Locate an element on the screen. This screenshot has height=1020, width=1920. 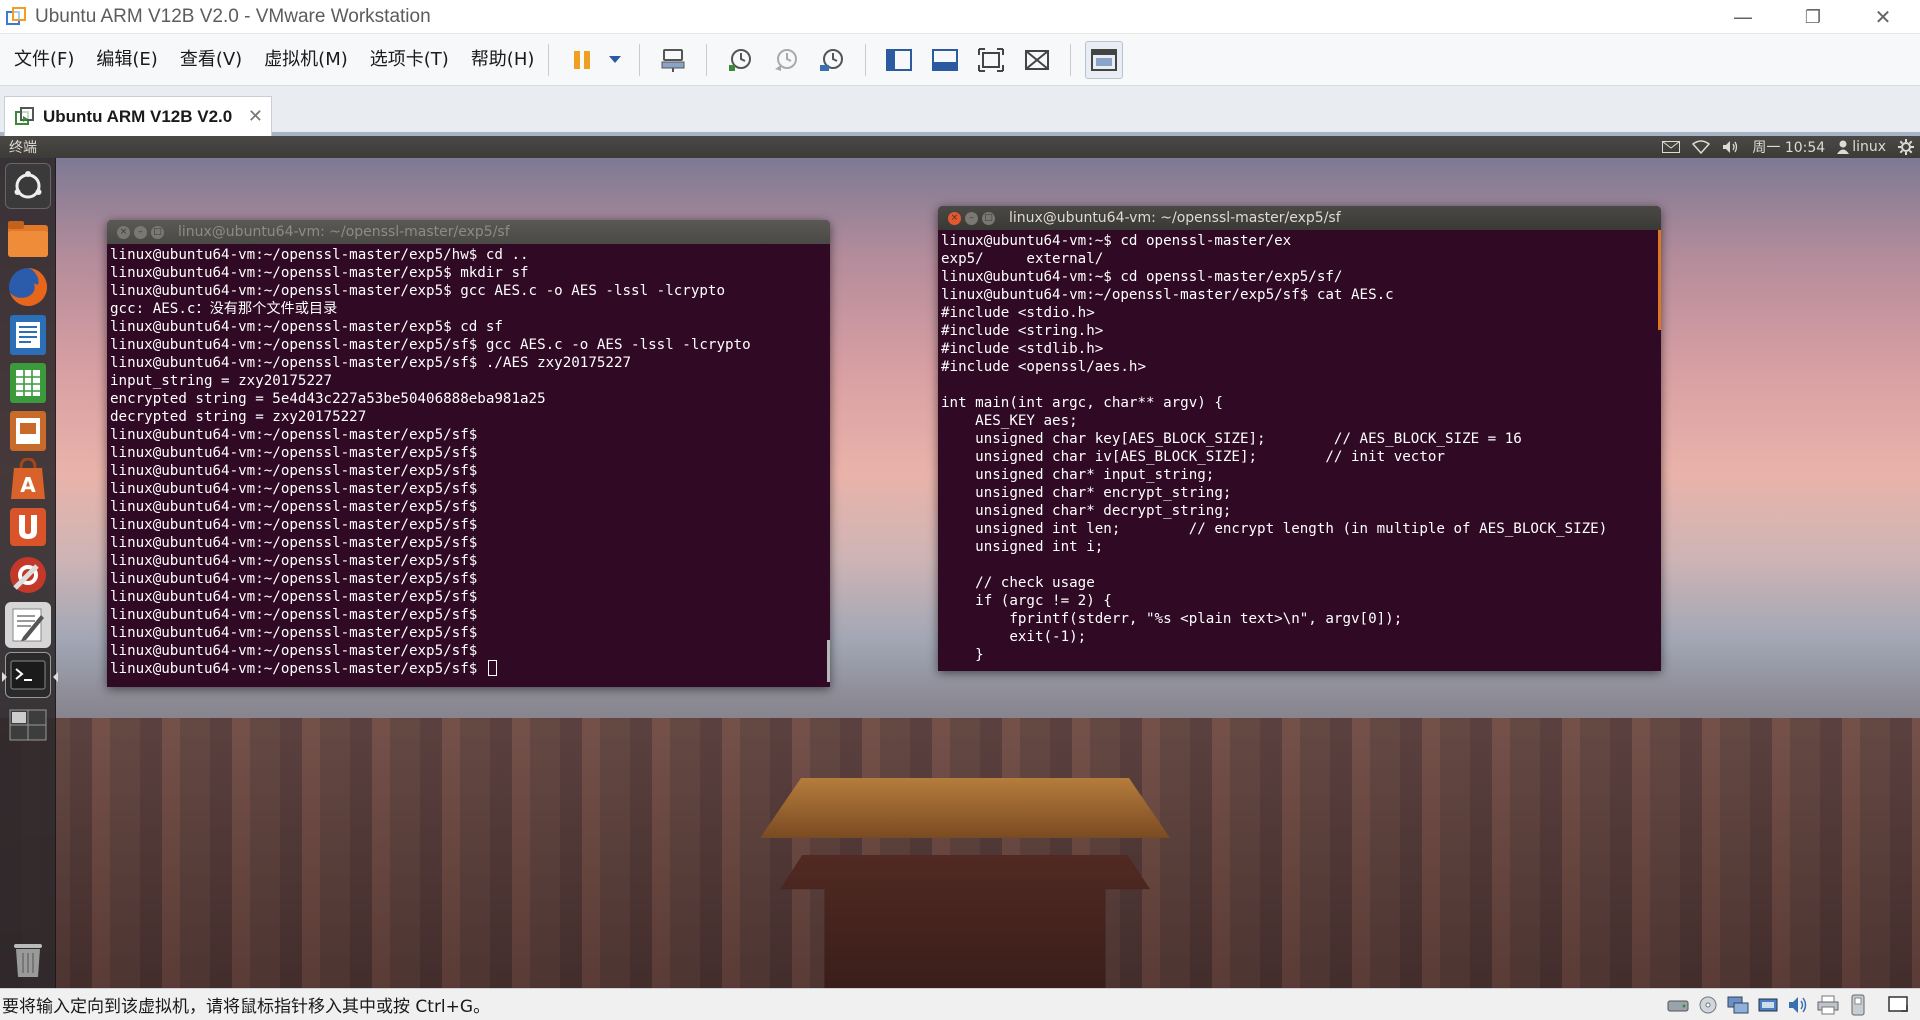
terminal-right-maximize-button: □ is located at coordinates (988, 218).